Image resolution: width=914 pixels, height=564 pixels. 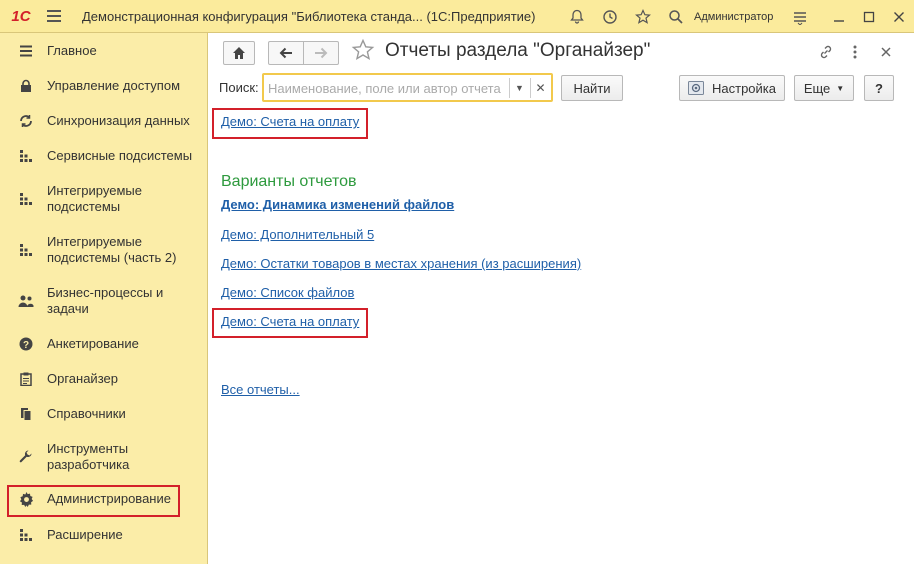 What do you see at coordinates (839, 16) in the screenshot?
I see `minimize-icon` at bounding box center [839, 16].